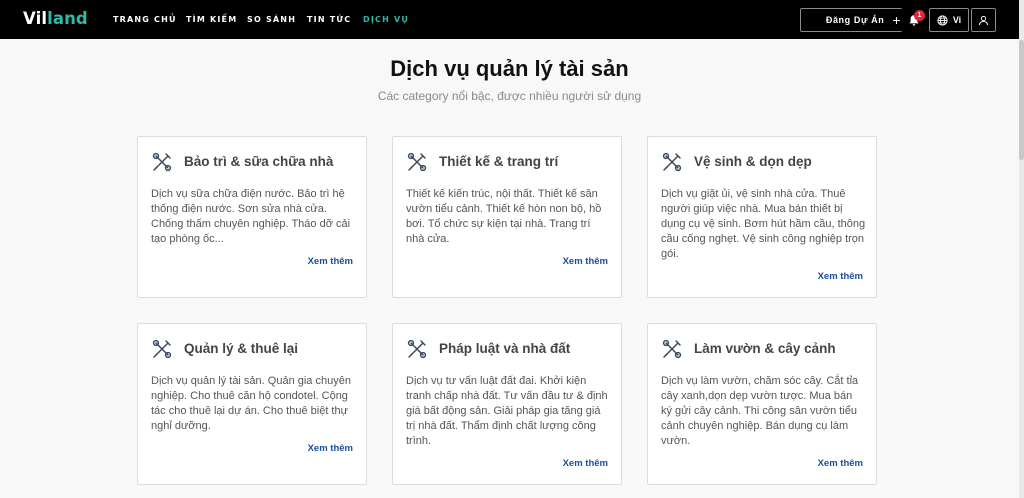 The width and height of the screenshot is (1024, 498). I want to click on card-header: Làm vườn & cây cảnh, so click(748, 349).